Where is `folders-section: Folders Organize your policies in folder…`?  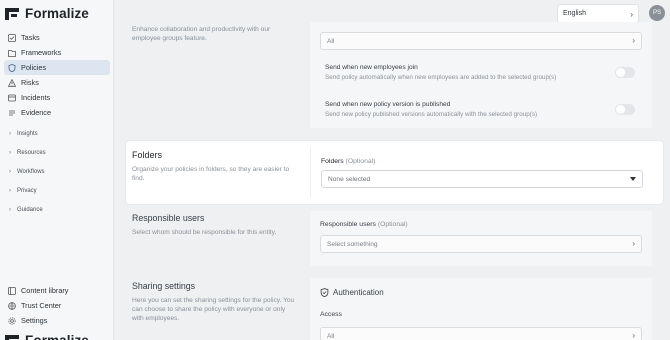
folders-section: Folders Organize your policies in folder… is located at coordinates (394, 172).